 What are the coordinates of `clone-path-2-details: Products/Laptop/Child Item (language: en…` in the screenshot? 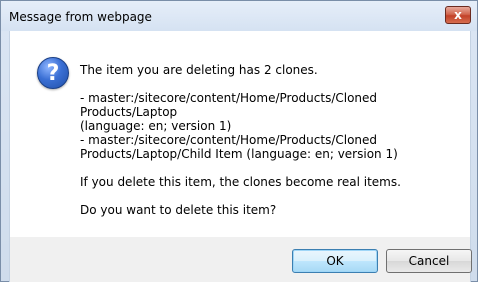 It's located at (239, 154).